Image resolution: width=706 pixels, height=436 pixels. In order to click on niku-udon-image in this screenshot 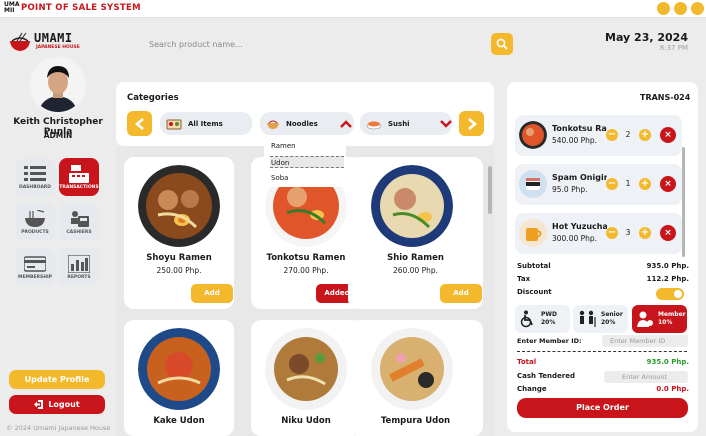, I will do `click(306, 369)`.